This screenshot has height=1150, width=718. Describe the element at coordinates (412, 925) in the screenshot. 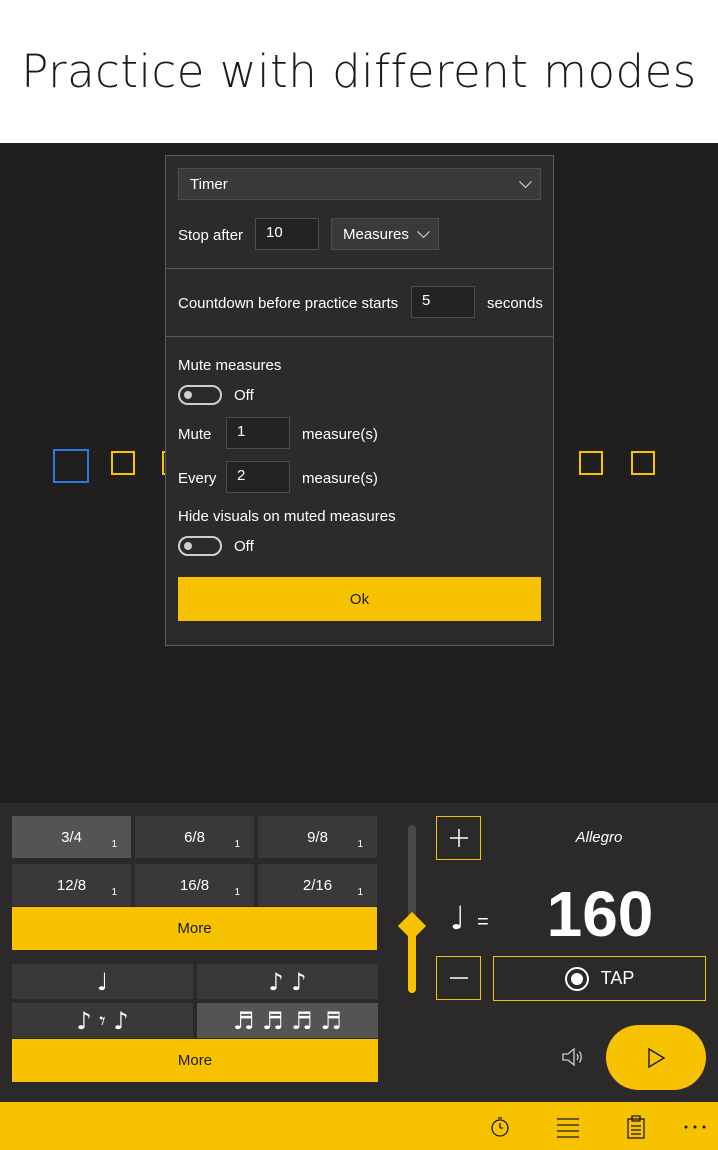

I see `tempo-slider-thumb` at that location.